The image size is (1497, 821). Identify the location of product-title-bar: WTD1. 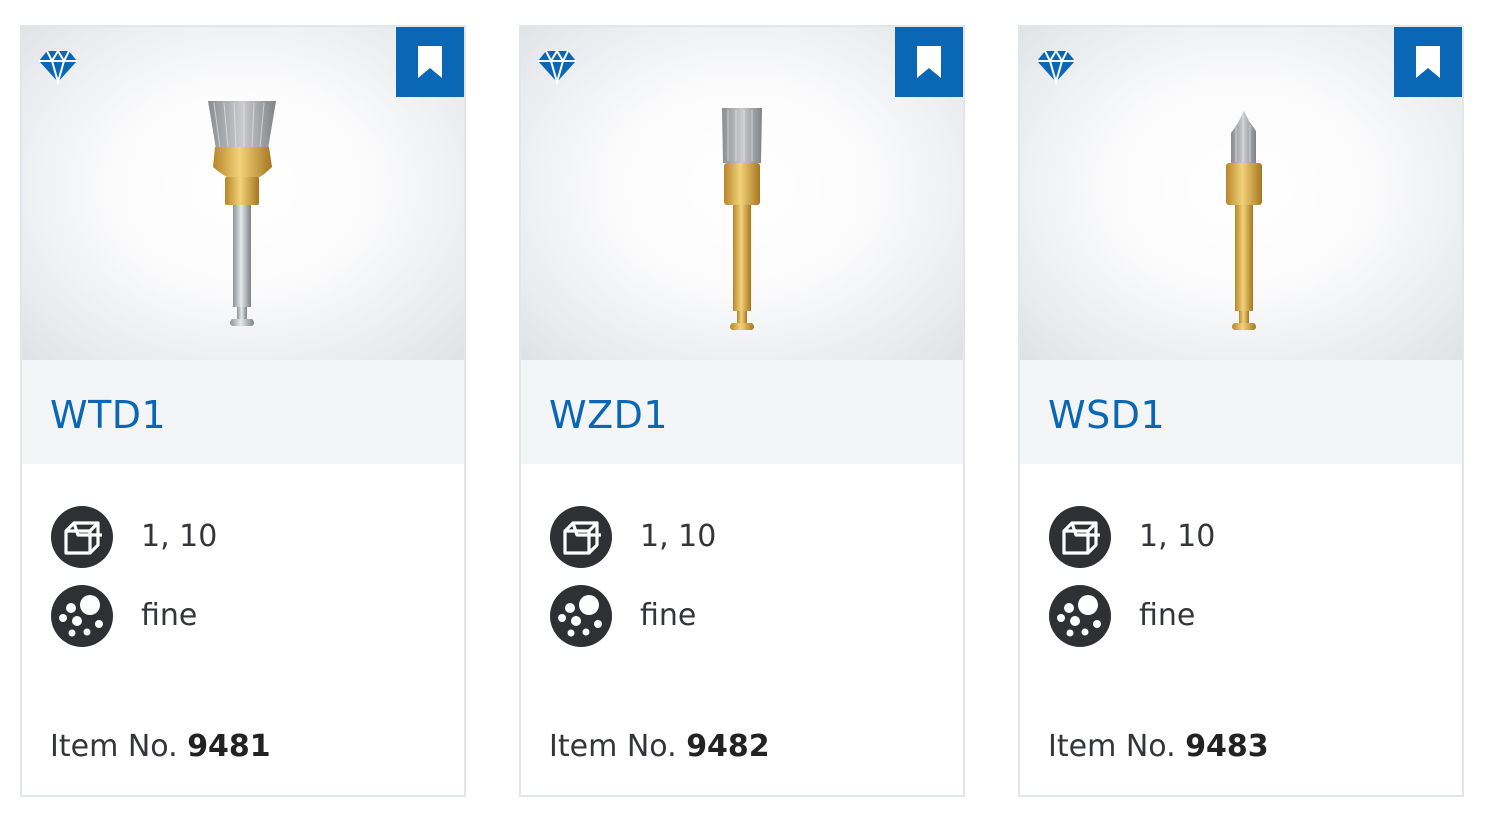
(243, 412).